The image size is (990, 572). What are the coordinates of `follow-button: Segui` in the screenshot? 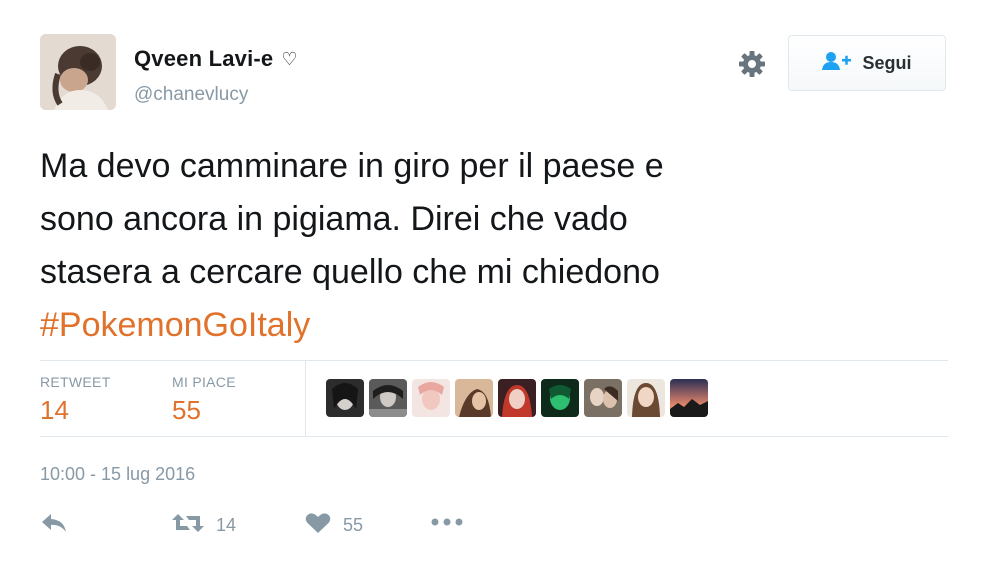 It's located at (867, 63).